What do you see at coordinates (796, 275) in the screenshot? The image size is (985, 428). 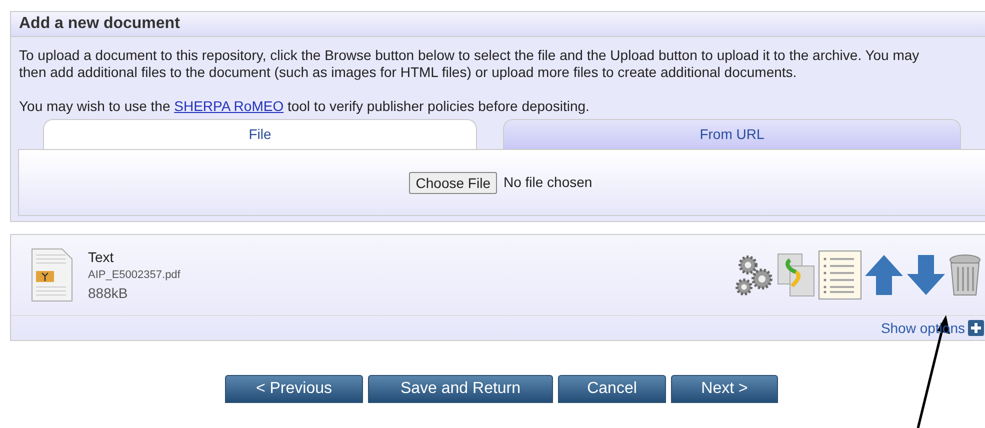 I see `convert-icon` at bounding box center [796, 275].